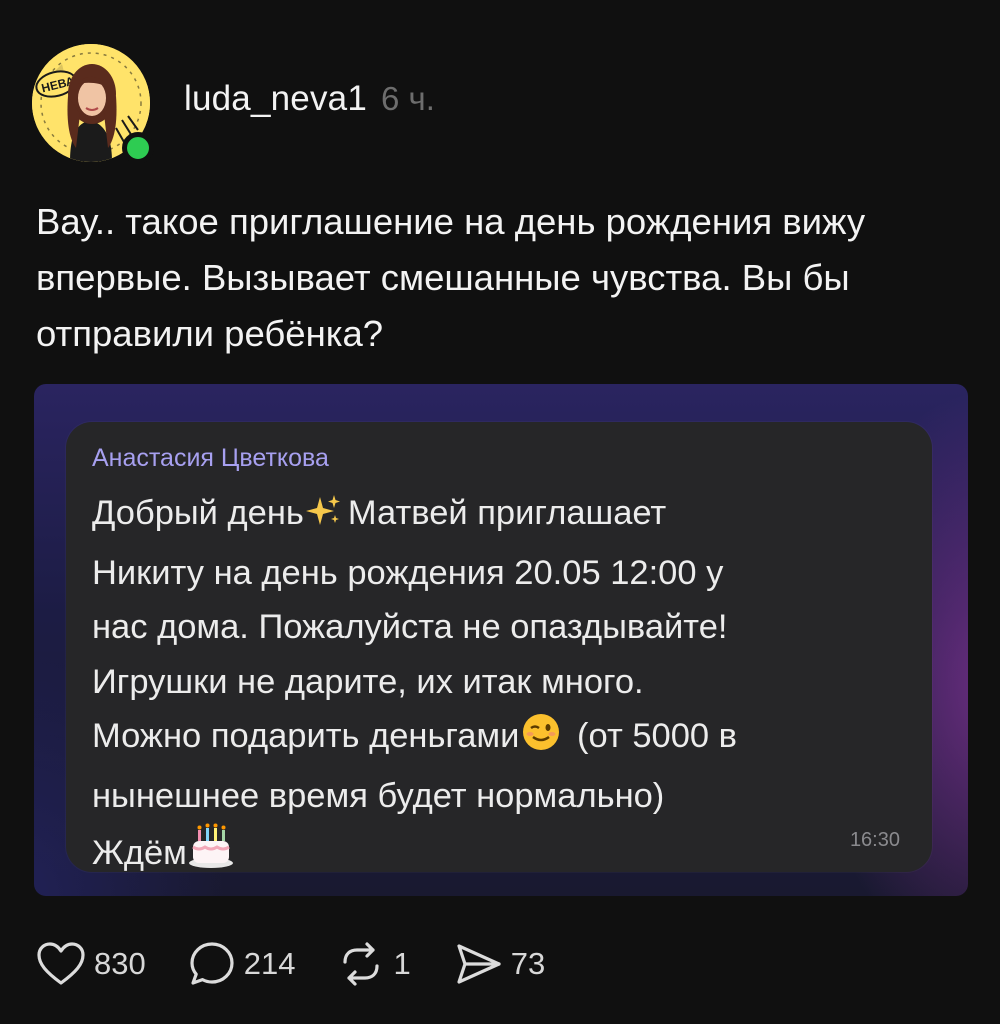 The image size is (1000, 1024). What do you see at coordinates (242, 964) in the screenshot?
I see `comment-button: 214` at bounding box center [242, 964].